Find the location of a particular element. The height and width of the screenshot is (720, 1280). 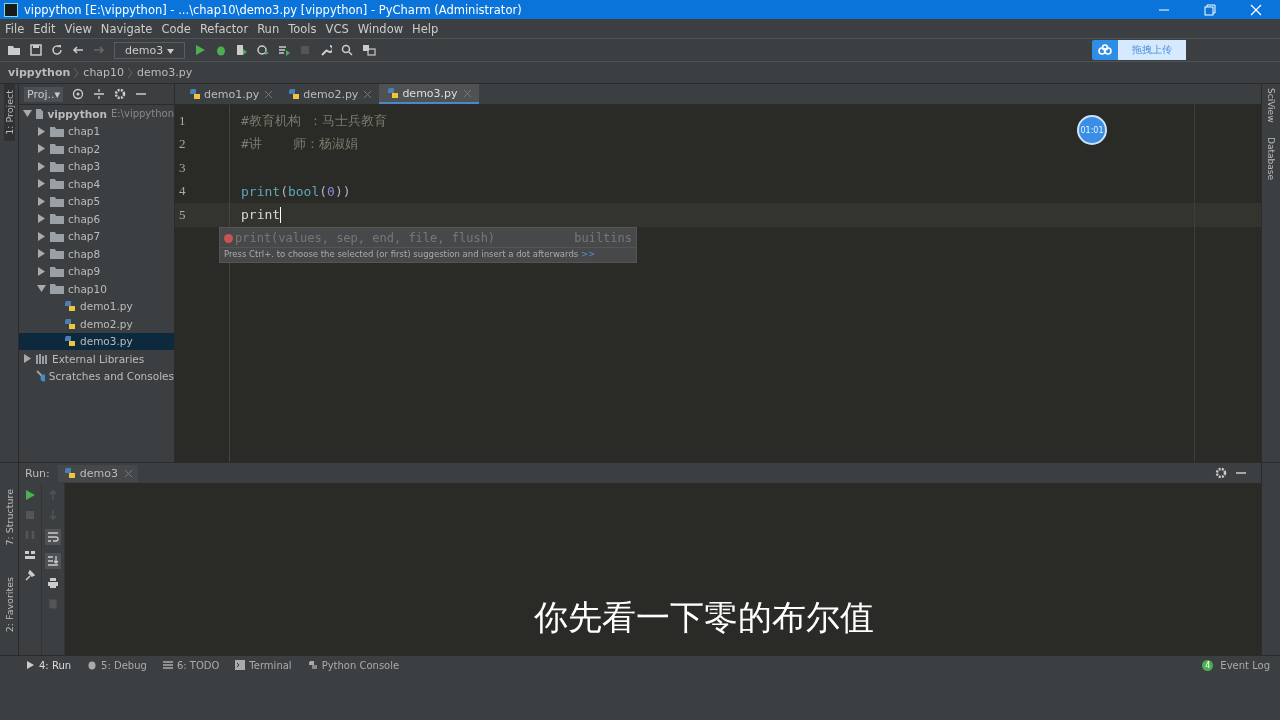

tool-window-tab: Database is located at coordinates (1271, 158).